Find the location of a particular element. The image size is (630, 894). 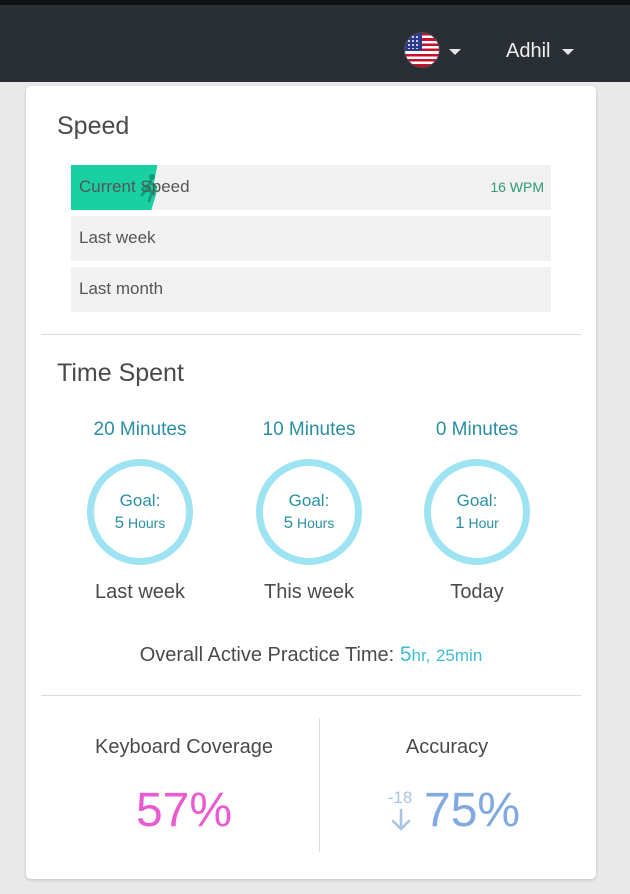

speed-title: Speed is located at coordinates (93, 126).